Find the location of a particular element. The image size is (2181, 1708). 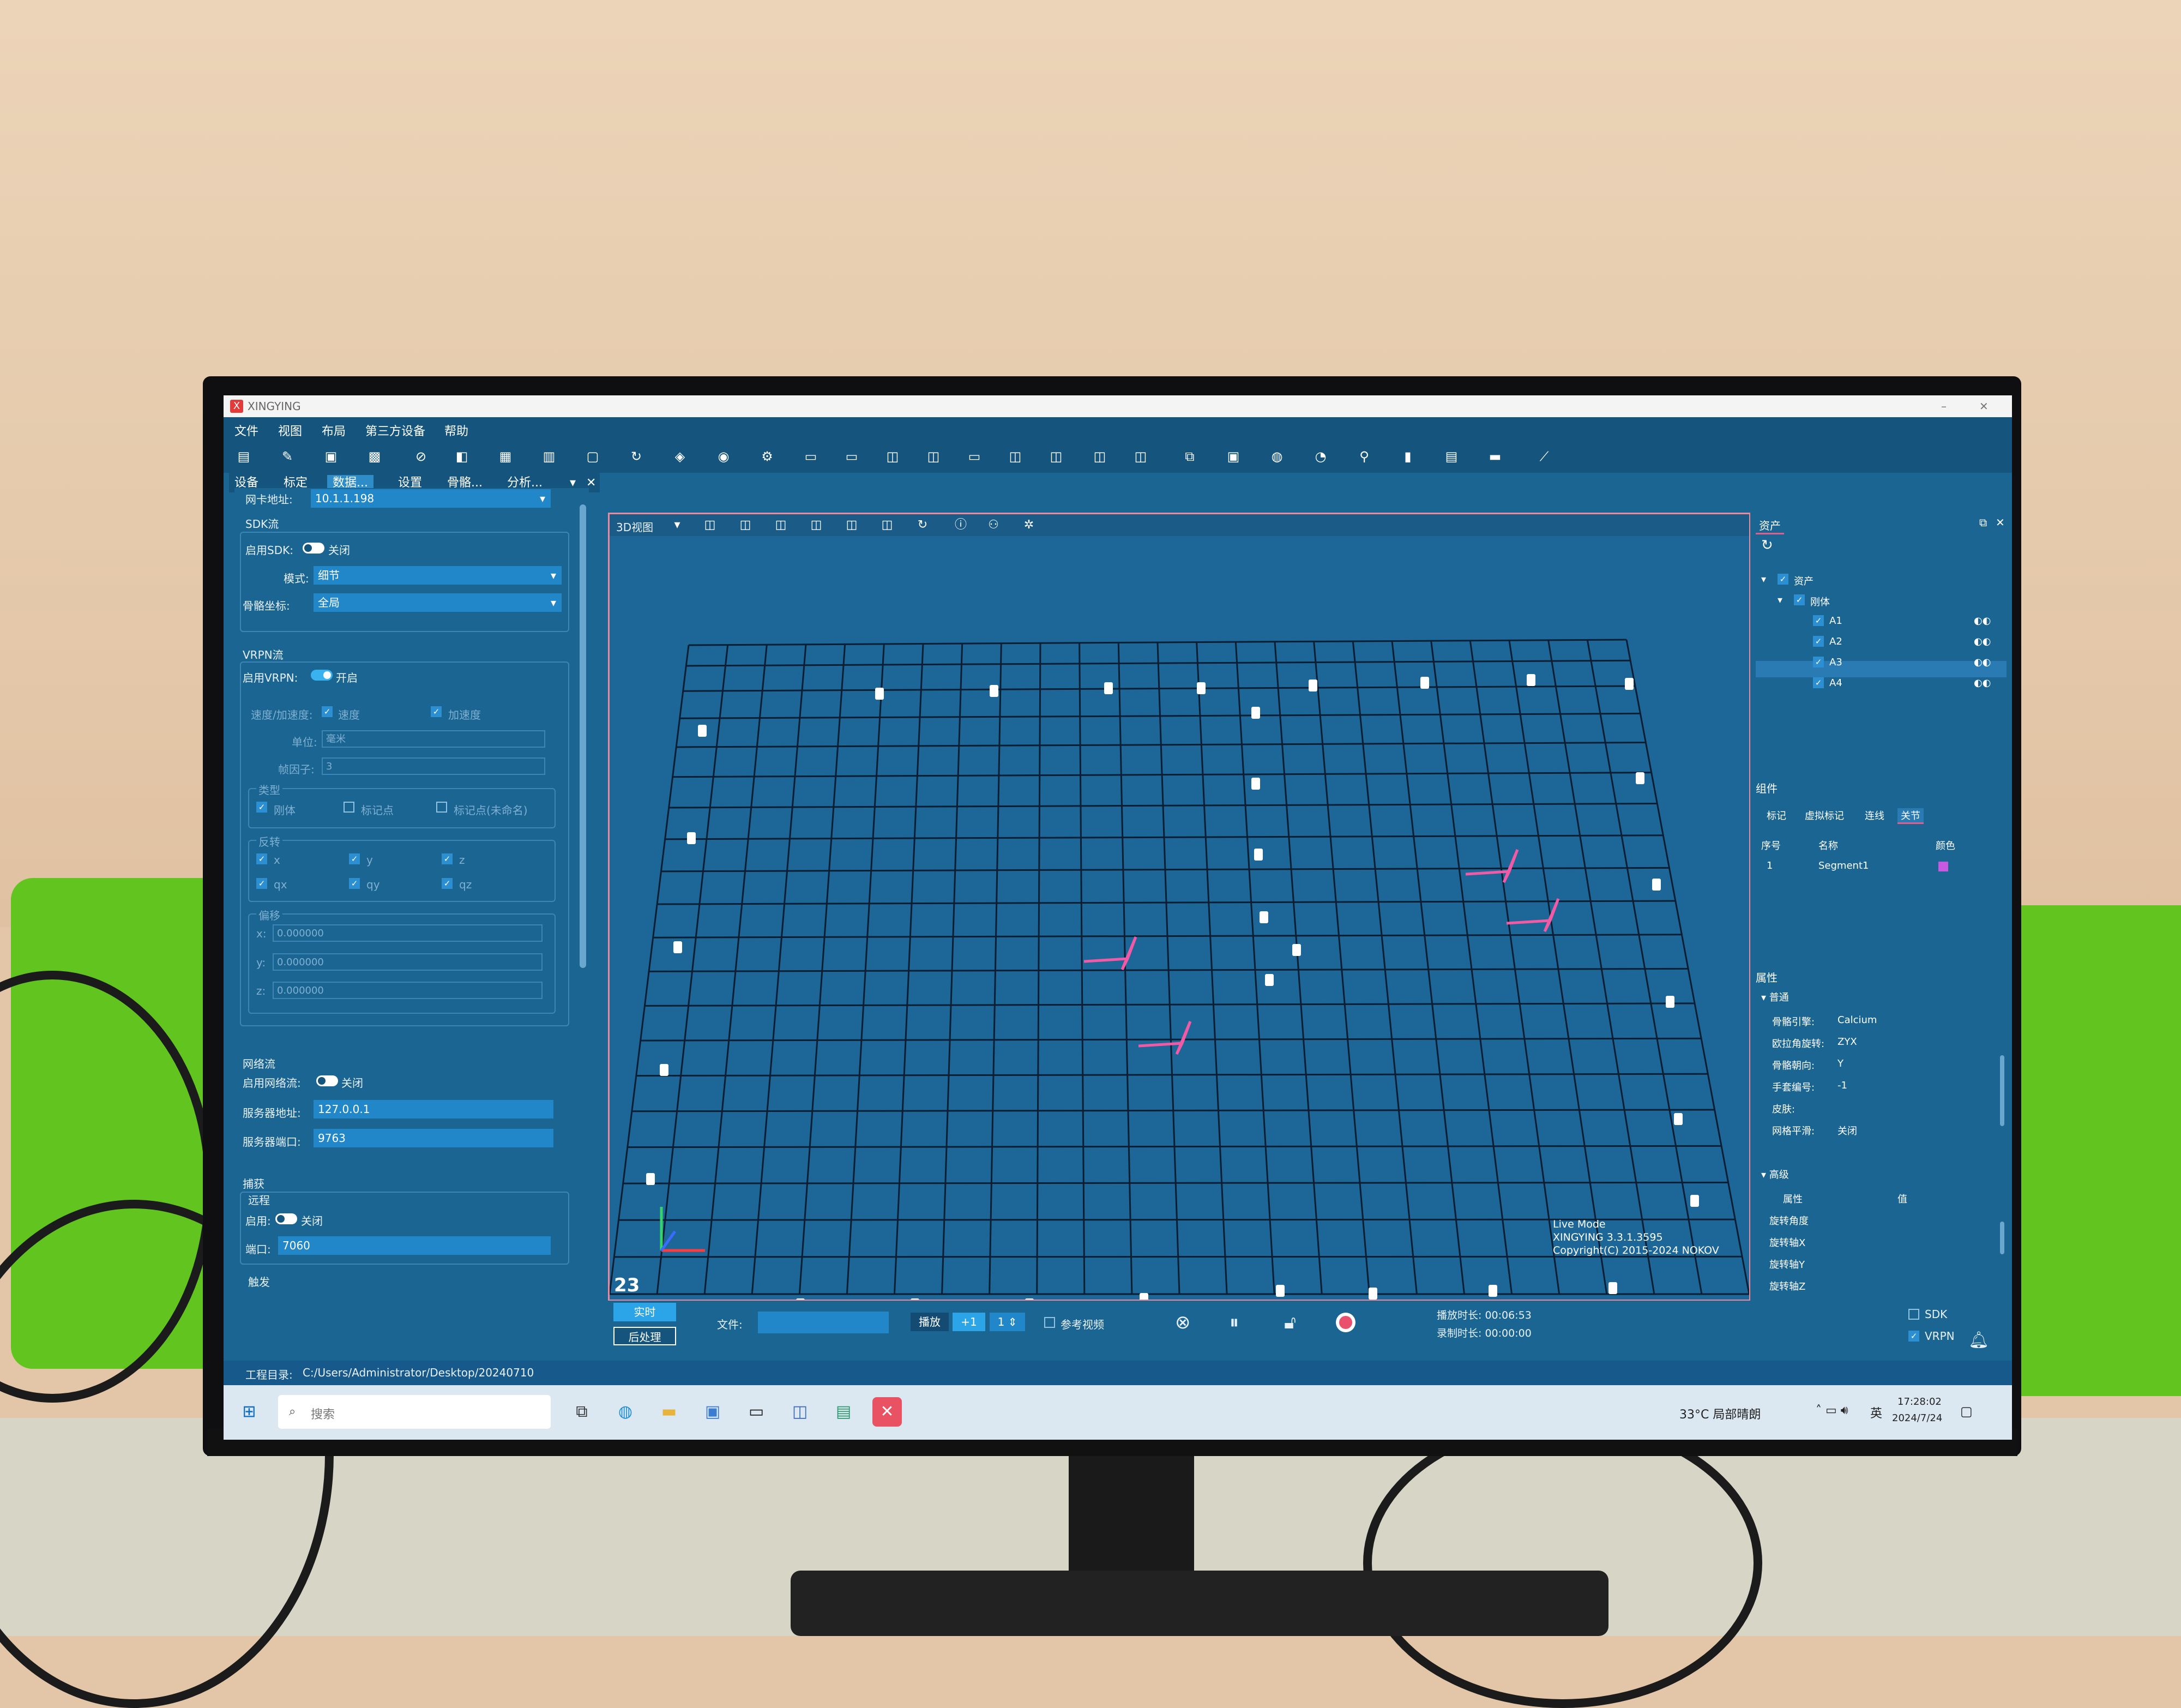

assets-tab: 资产 is located at coordinates (1770, 525).